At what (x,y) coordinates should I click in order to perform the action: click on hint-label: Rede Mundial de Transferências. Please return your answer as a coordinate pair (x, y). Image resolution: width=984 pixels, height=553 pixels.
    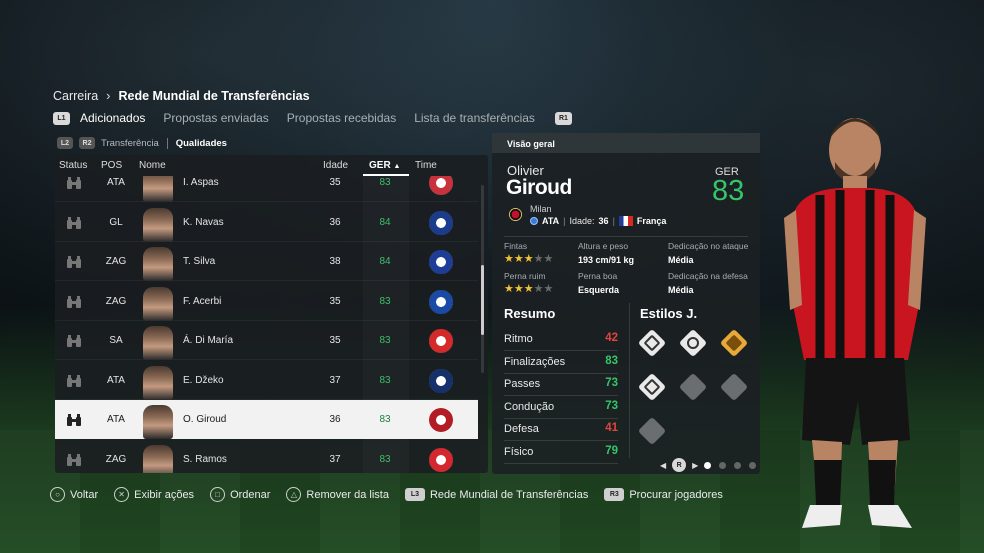
    Looking at the image, I should click on (509, 494).